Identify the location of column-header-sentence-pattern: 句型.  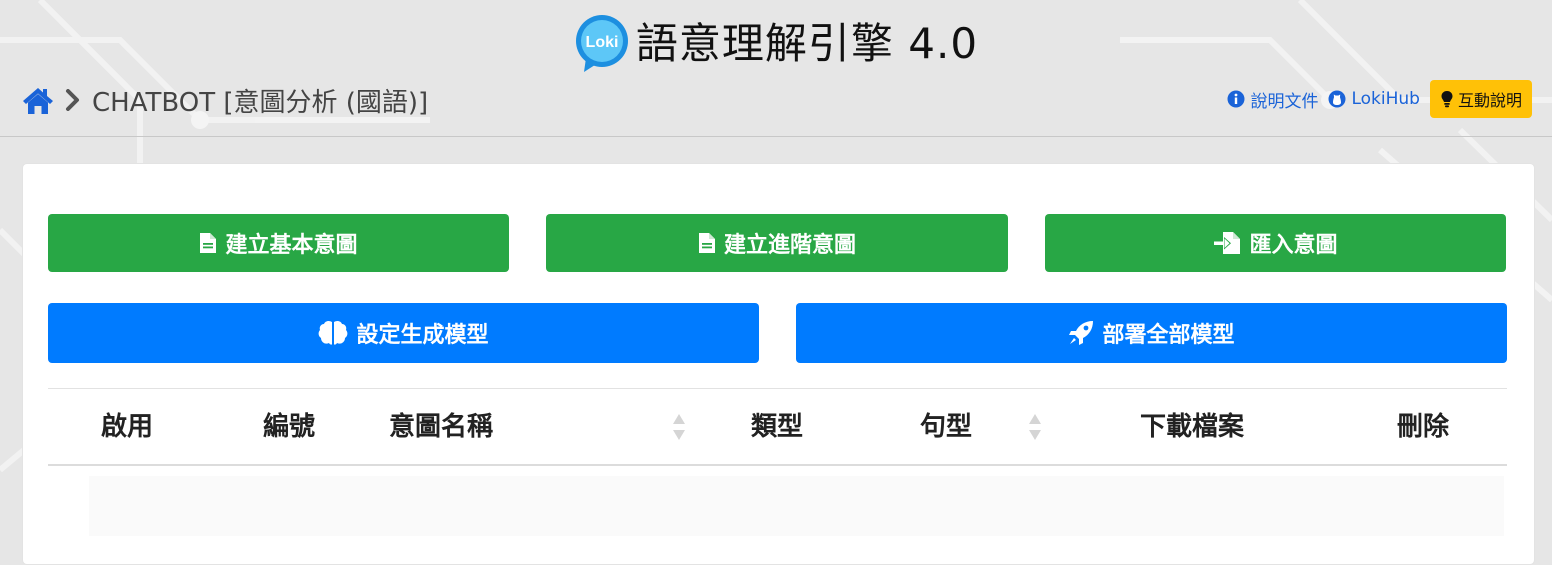
(946, 427).